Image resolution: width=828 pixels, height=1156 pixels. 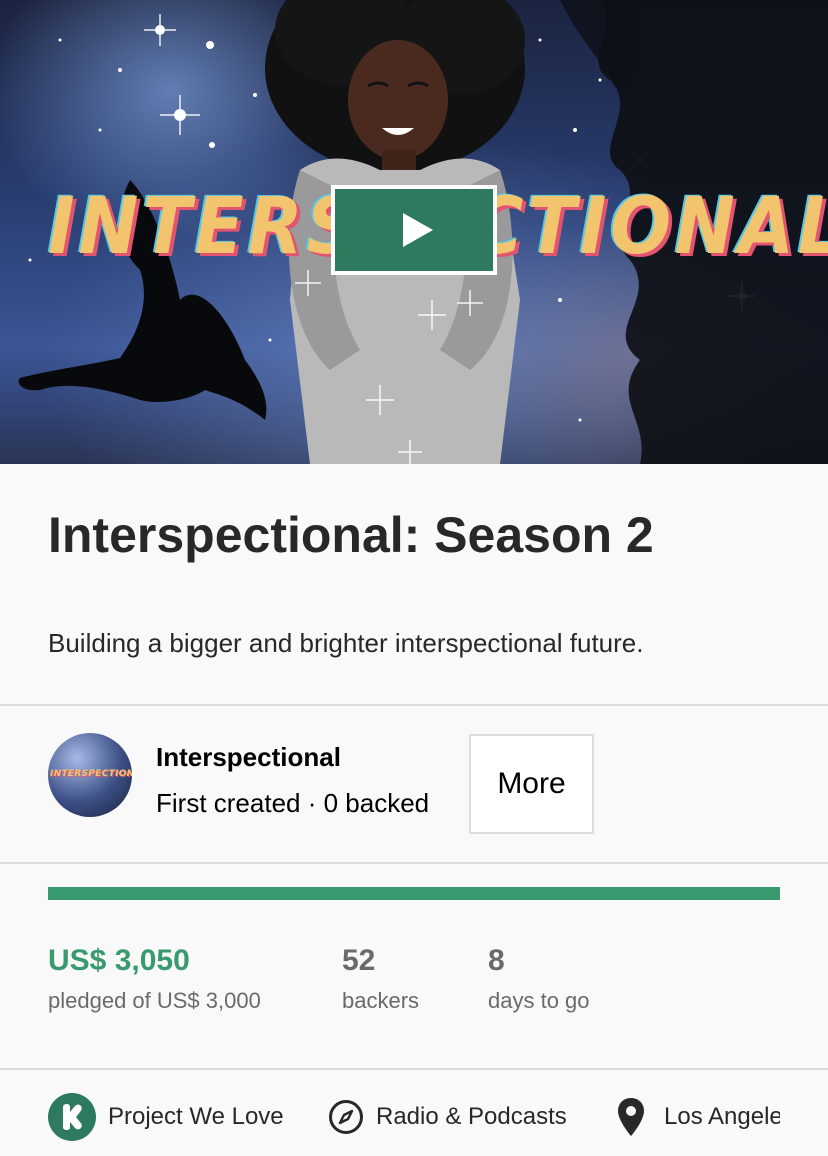 What do you see at coordinates (196, 1116) in the screenshot?
I see `project-we-love-label: Project We Love` at bounding box center [196, 1116].